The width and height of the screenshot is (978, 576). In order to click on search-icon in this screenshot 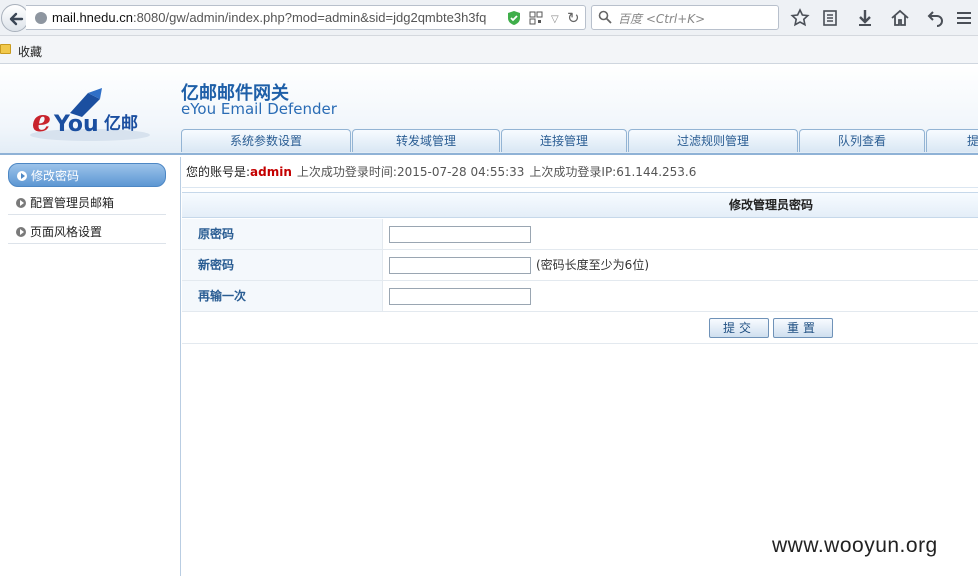, I will do `click(605, 17)`.